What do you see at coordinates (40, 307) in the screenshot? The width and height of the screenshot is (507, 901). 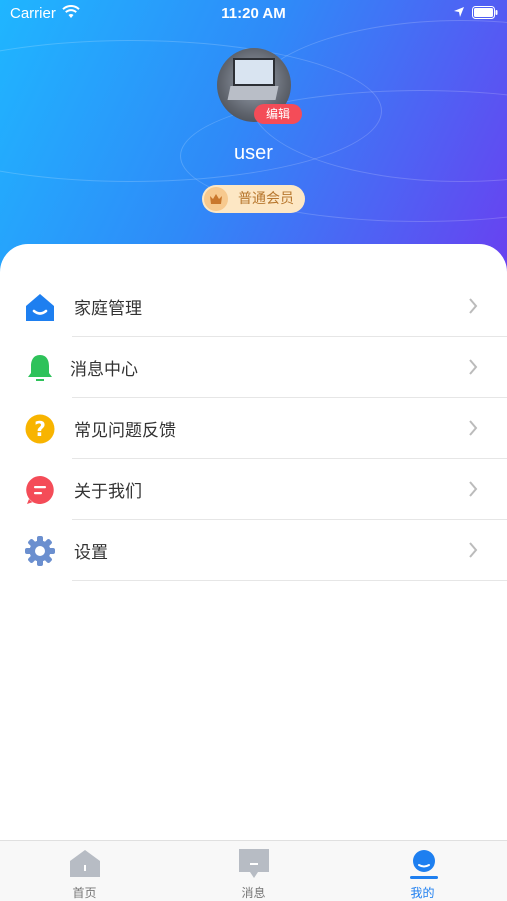 I see `home-icon` at bounding box center [40, 307].